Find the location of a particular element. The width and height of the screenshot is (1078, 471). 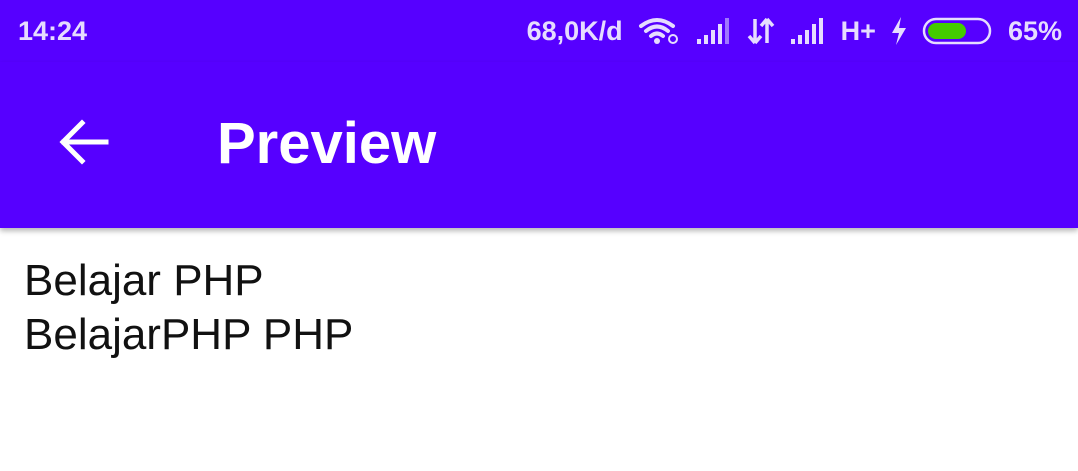

back-button is located at coordinates (84, 142).